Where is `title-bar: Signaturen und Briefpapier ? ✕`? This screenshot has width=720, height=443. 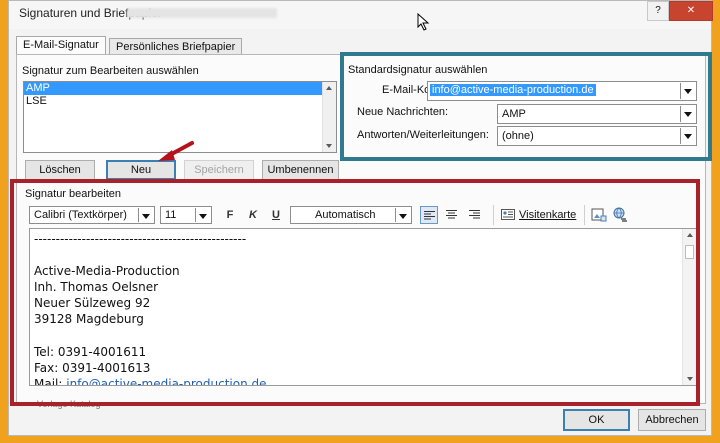 title-bar: Signaturen und Briefpapier ? ✕ is located at coordinates (361, 15).